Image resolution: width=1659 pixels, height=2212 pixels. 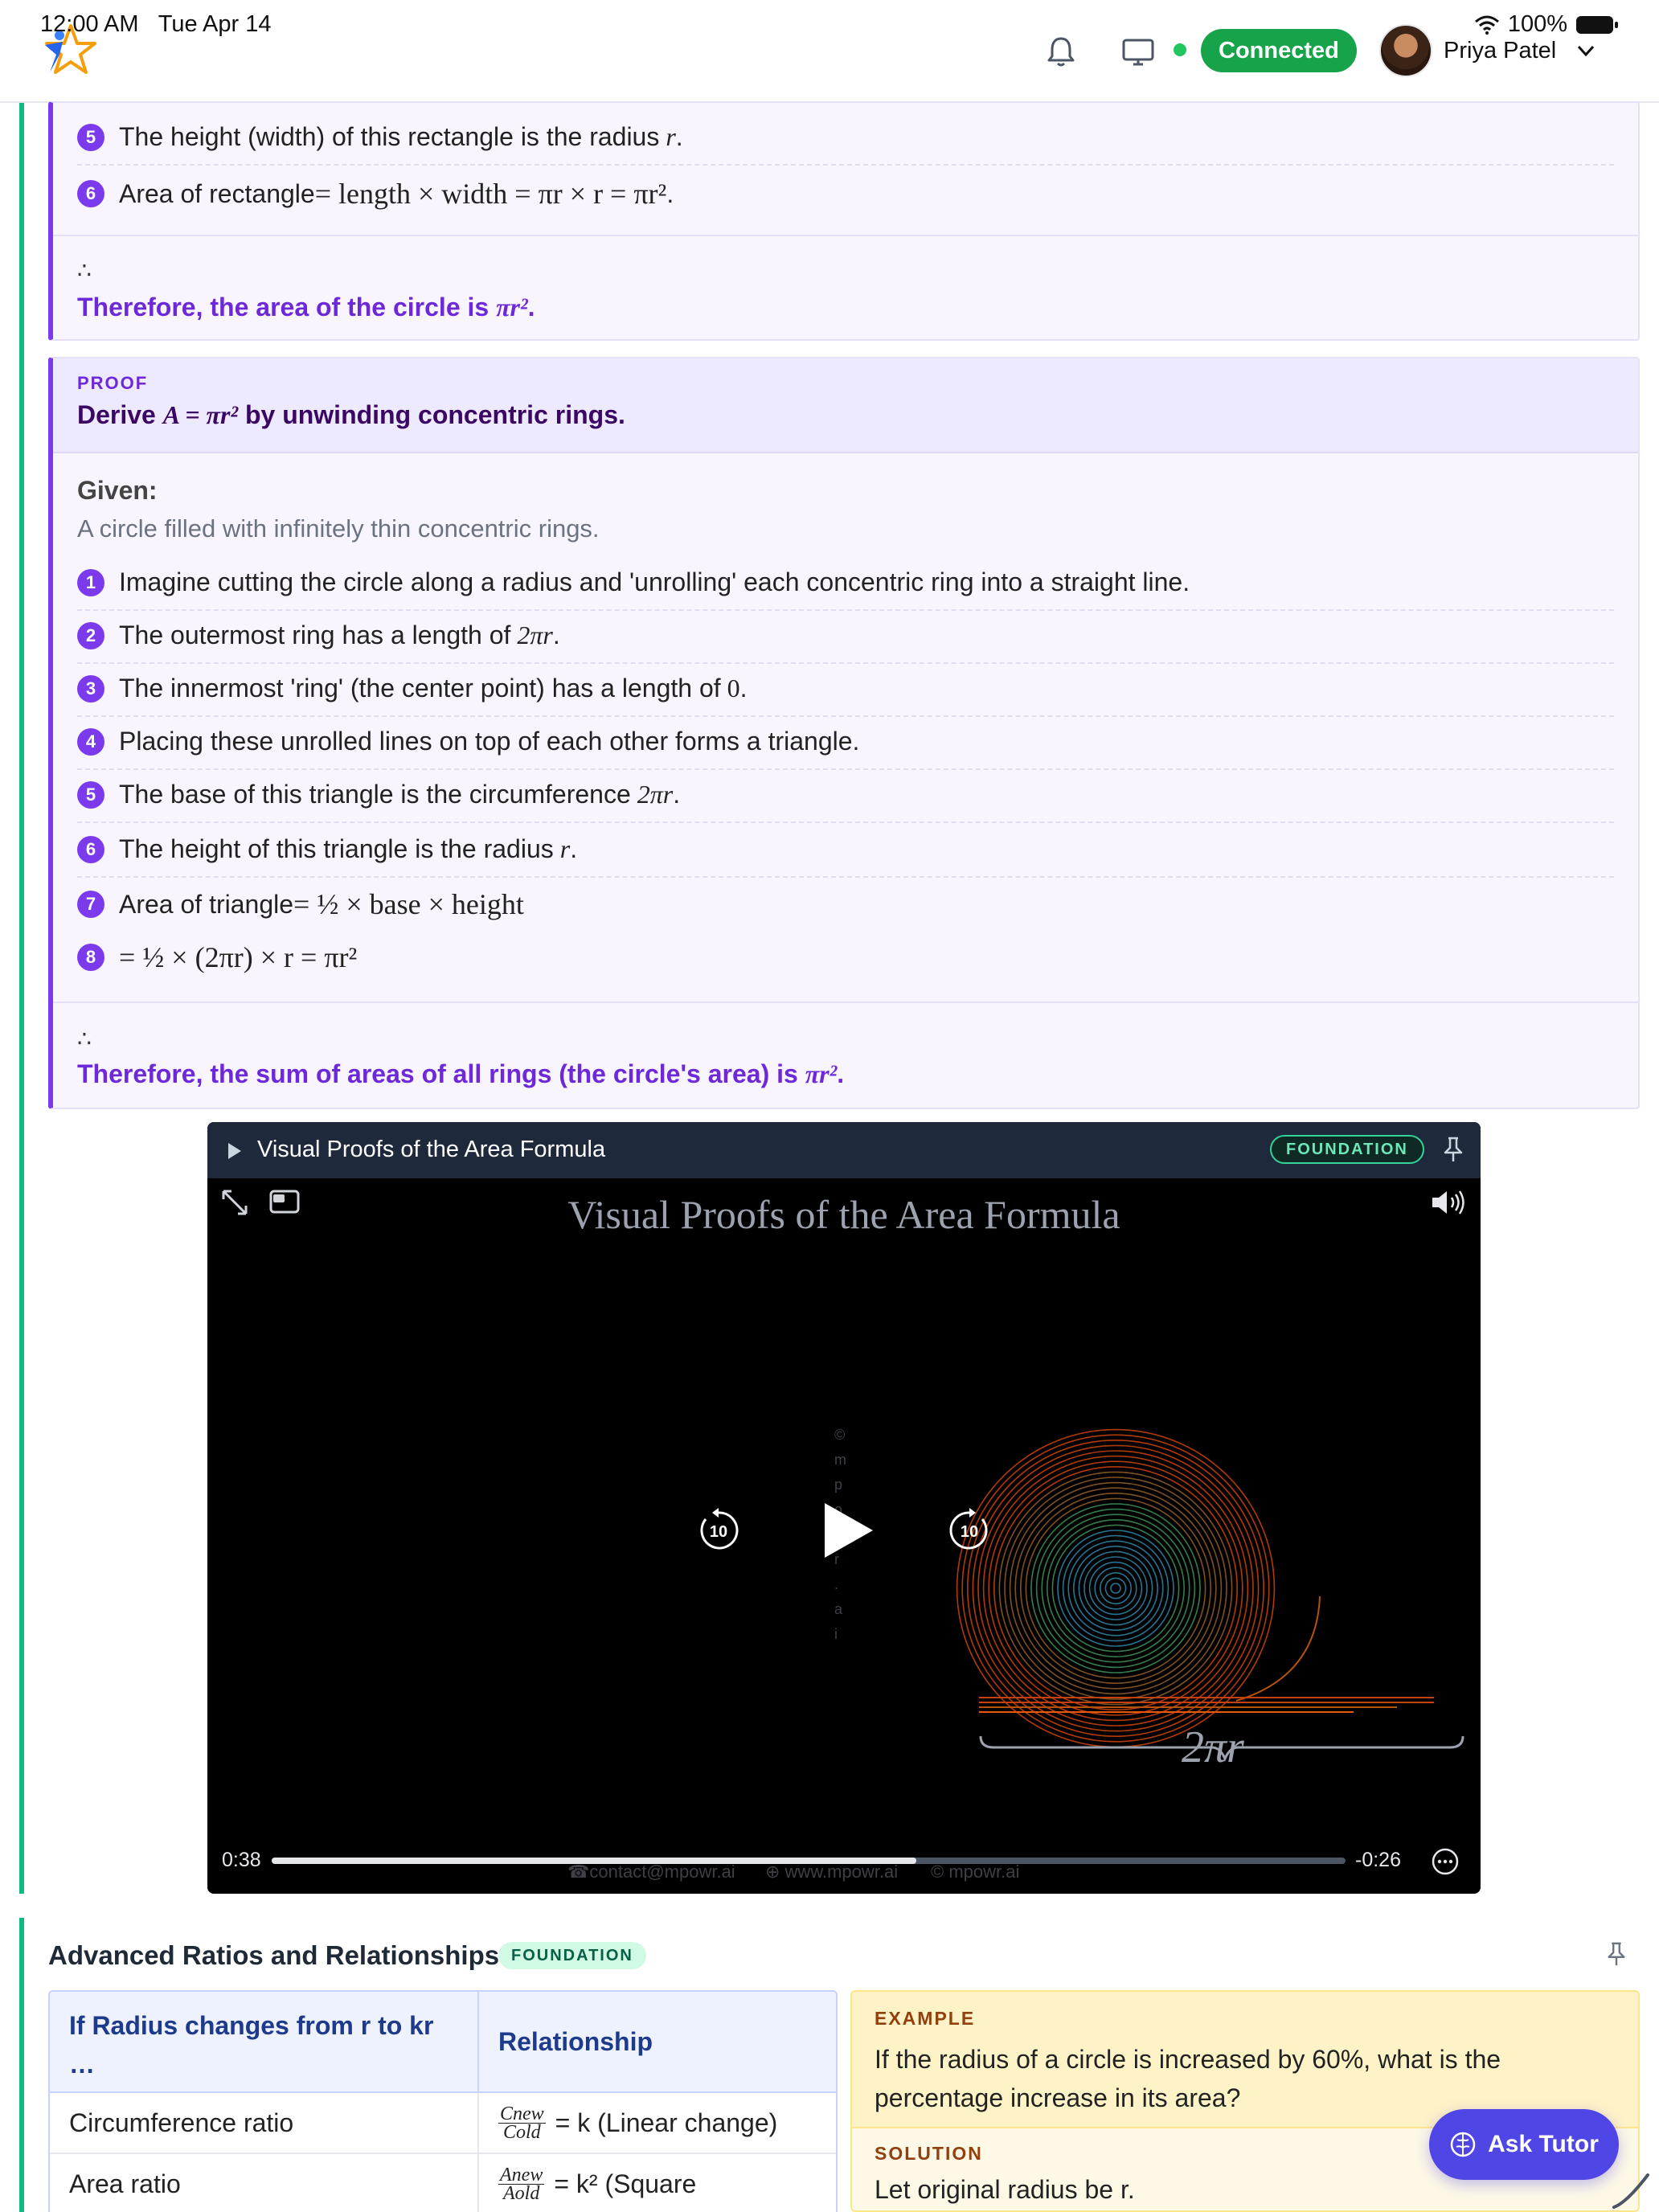 What do you see at coordinates (90, 688) in the screenshot?
I see `step-number: 3` at bounding box center [90, 688].